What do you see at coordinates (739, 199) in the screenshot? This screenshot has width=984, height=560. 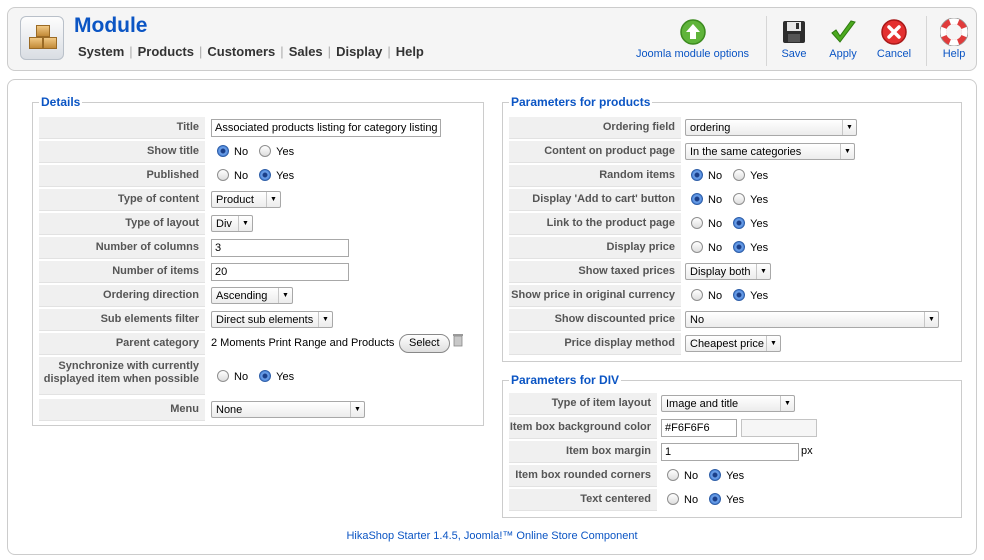 I see `add-to-cart-yes-radio` at bounding box center [739, 199].